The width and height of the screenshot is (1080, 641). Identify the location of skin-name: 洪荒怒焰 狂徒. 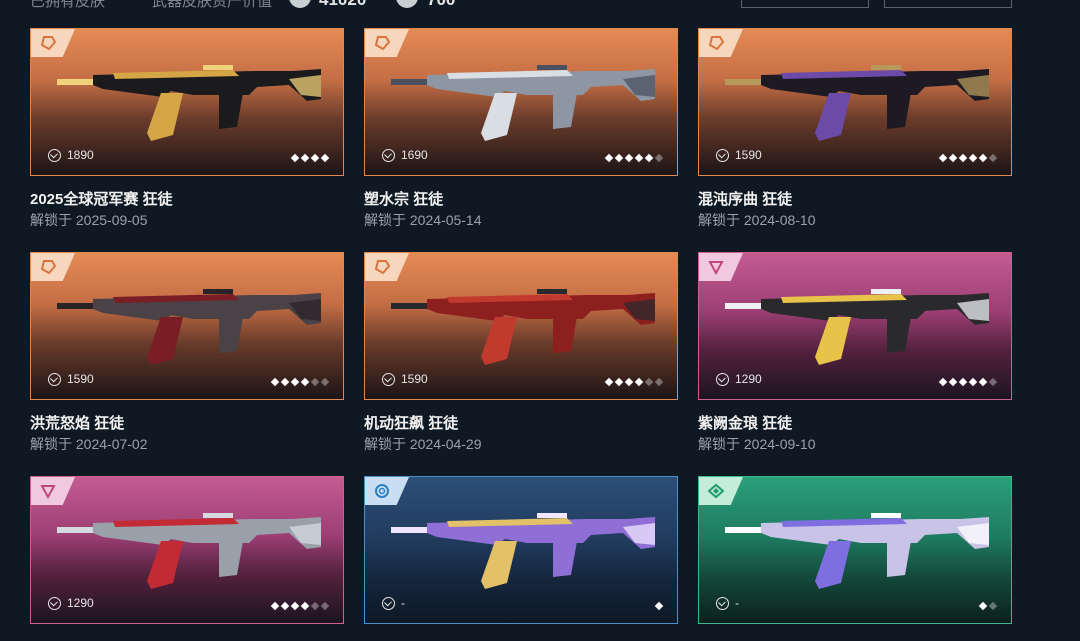
(77, 423).